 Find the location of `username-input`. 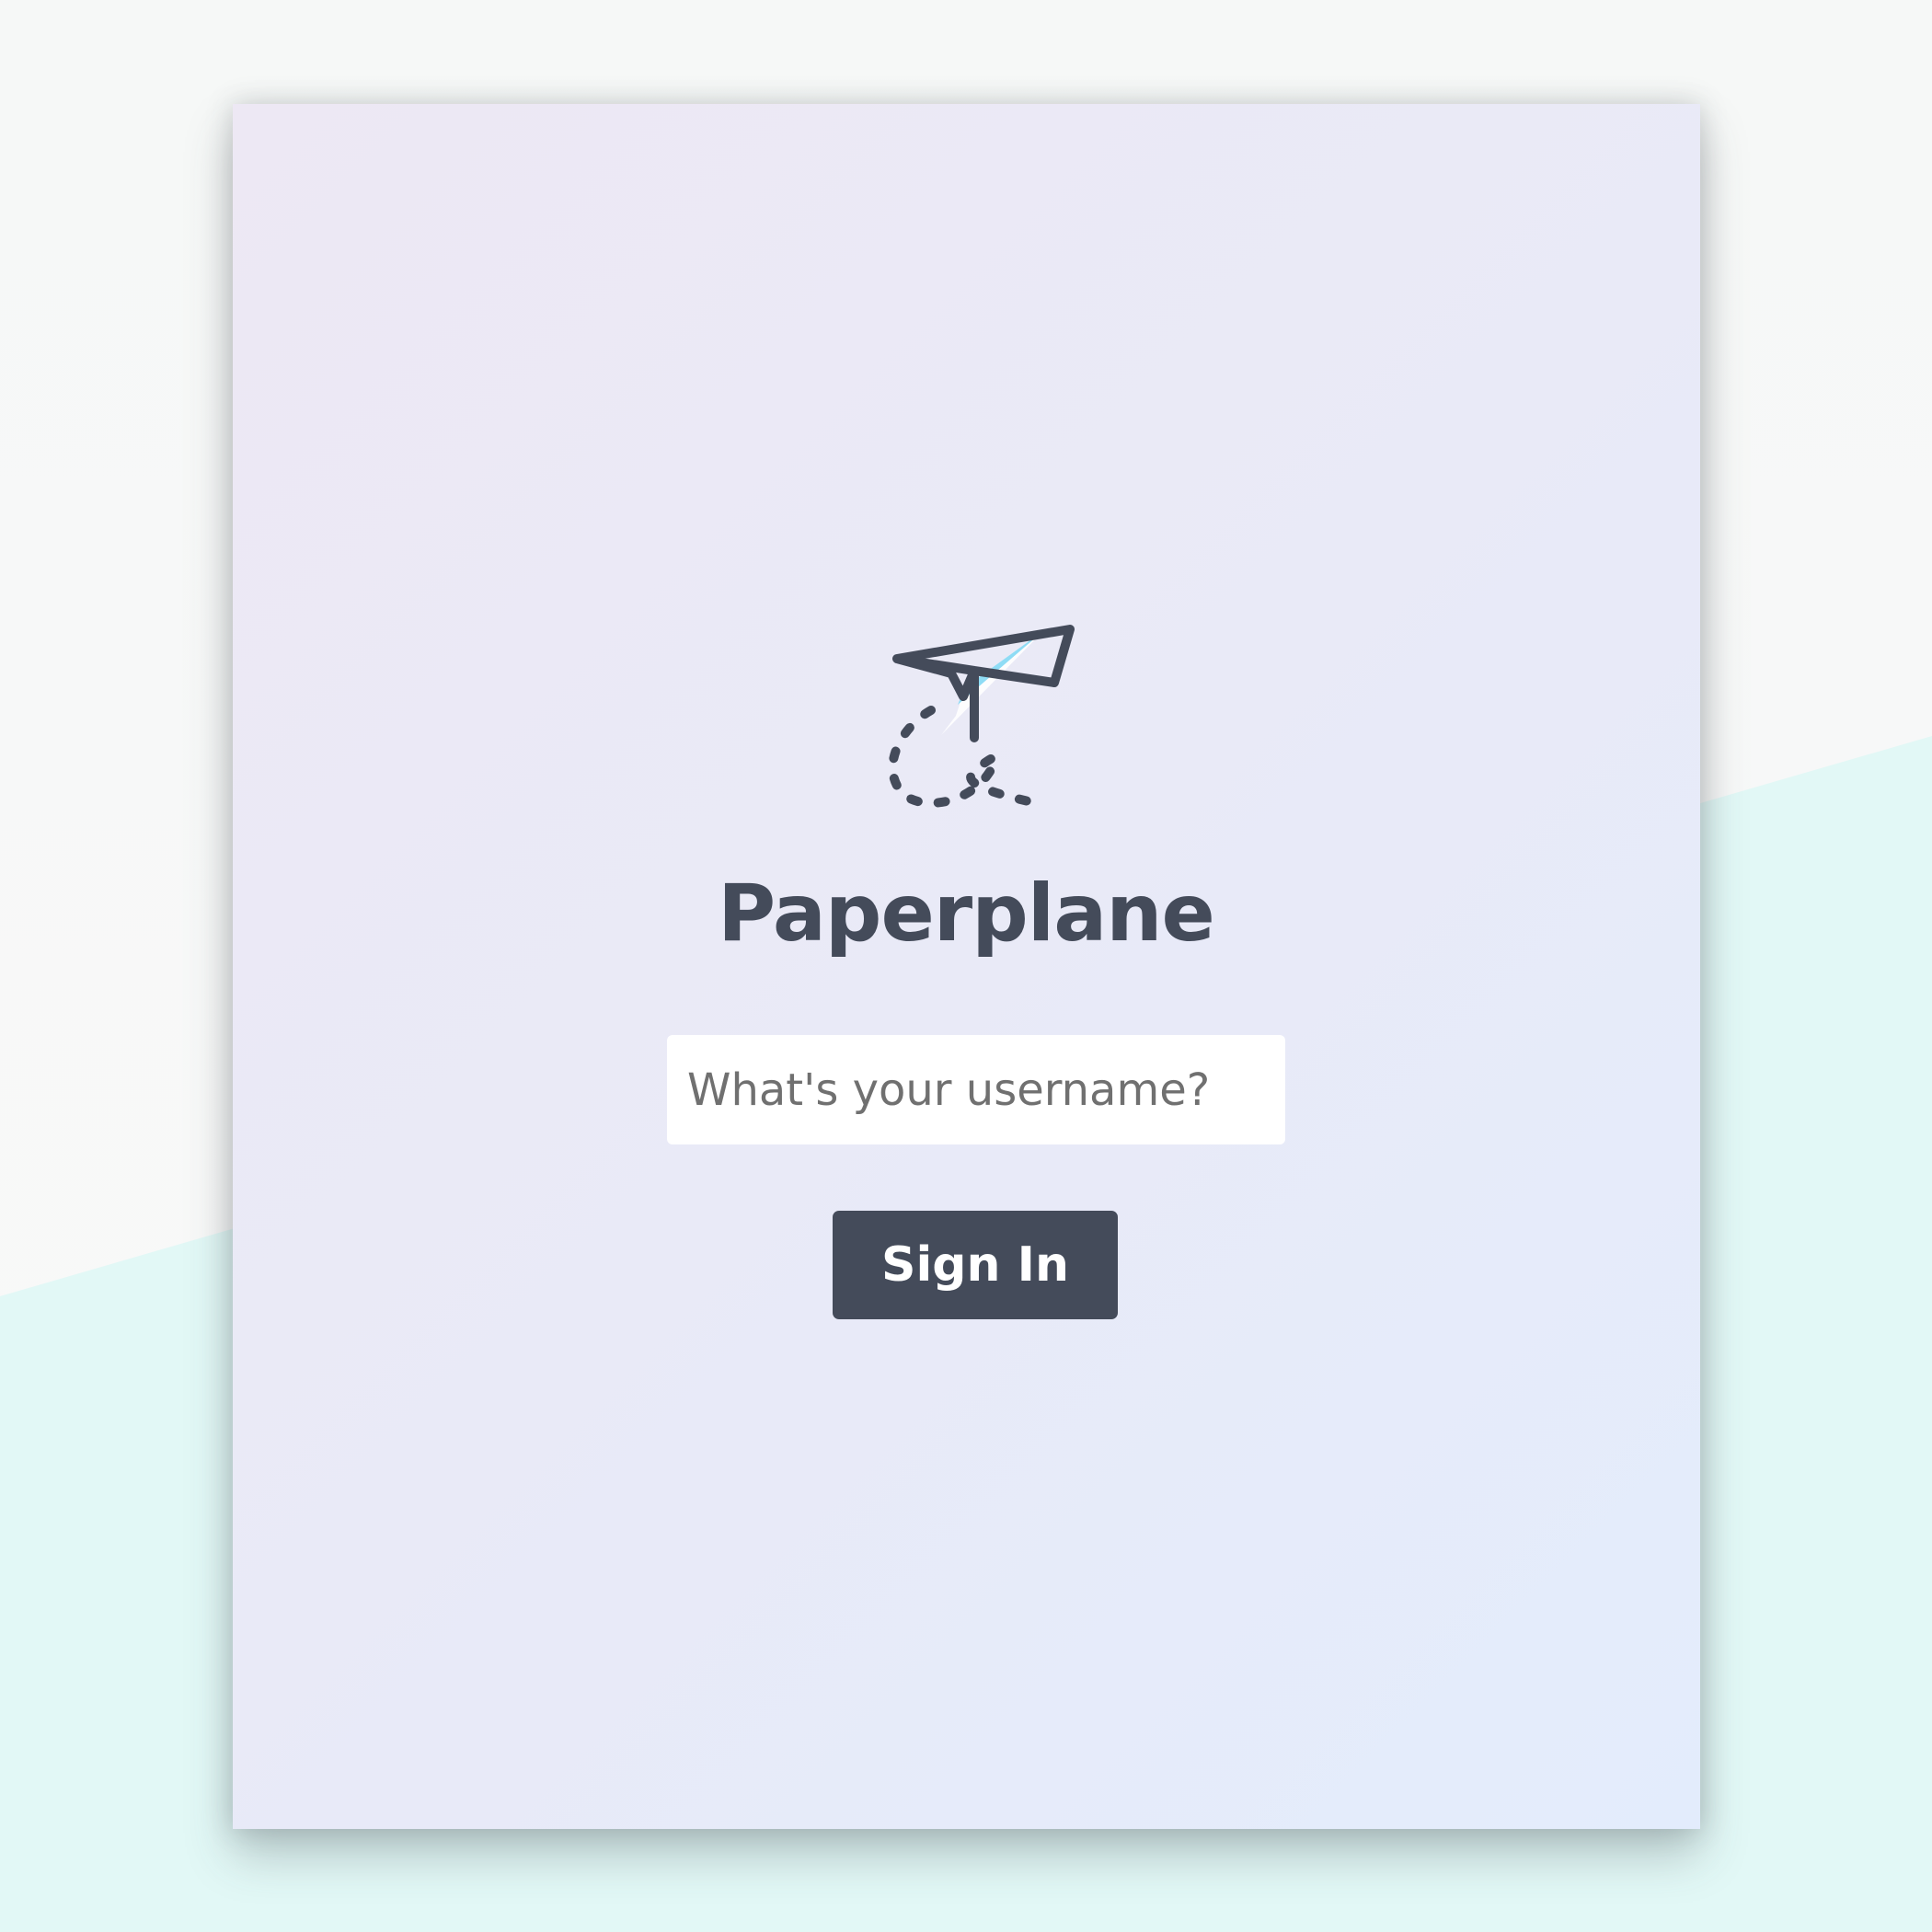

username-input is located at coordinates (976, 1089).